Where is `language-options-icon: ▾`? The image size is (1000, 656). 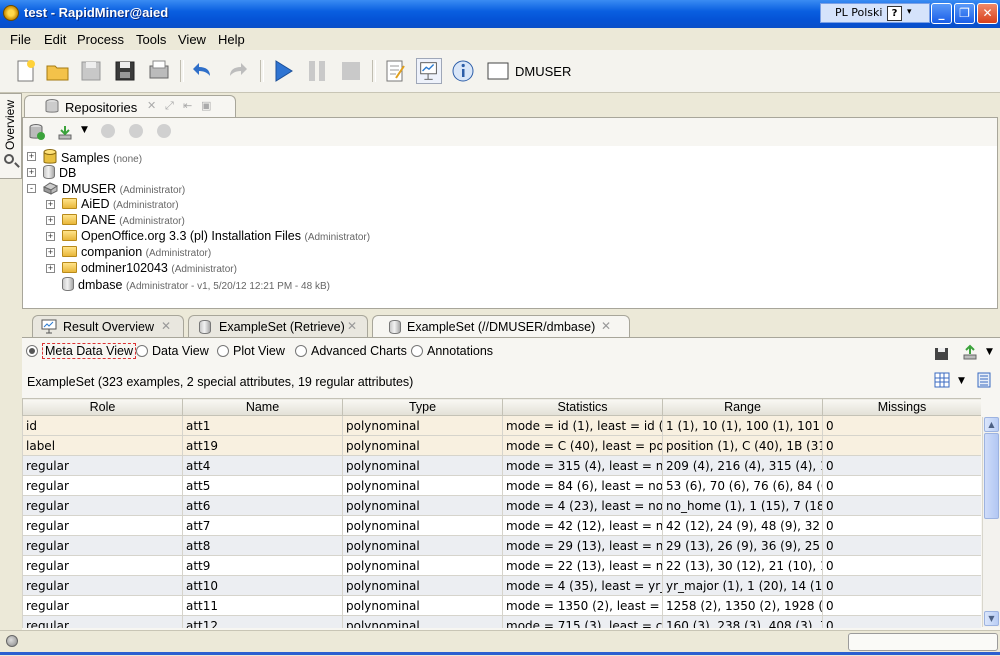 language-options-icon: ▾ is located at coordinates (909, 12).